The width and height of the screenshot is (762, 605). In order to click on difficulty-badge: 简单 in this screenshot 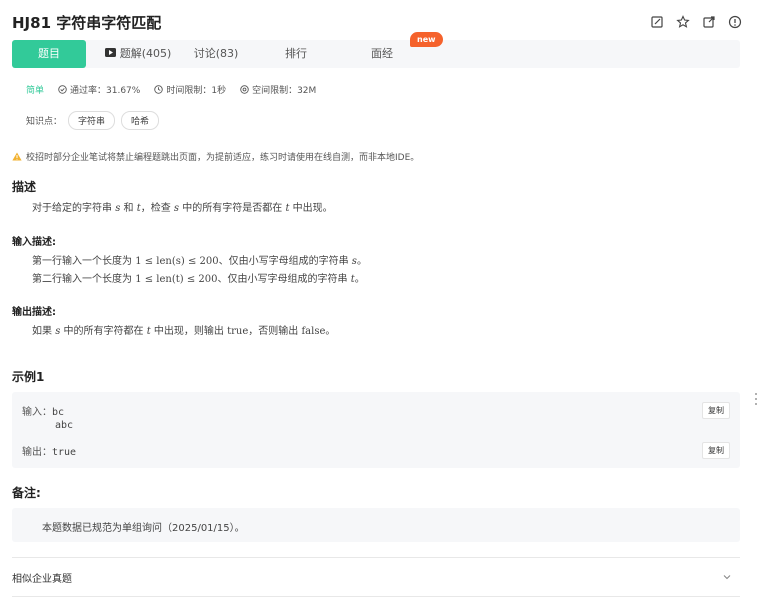, I will do `click(35, 91)`.